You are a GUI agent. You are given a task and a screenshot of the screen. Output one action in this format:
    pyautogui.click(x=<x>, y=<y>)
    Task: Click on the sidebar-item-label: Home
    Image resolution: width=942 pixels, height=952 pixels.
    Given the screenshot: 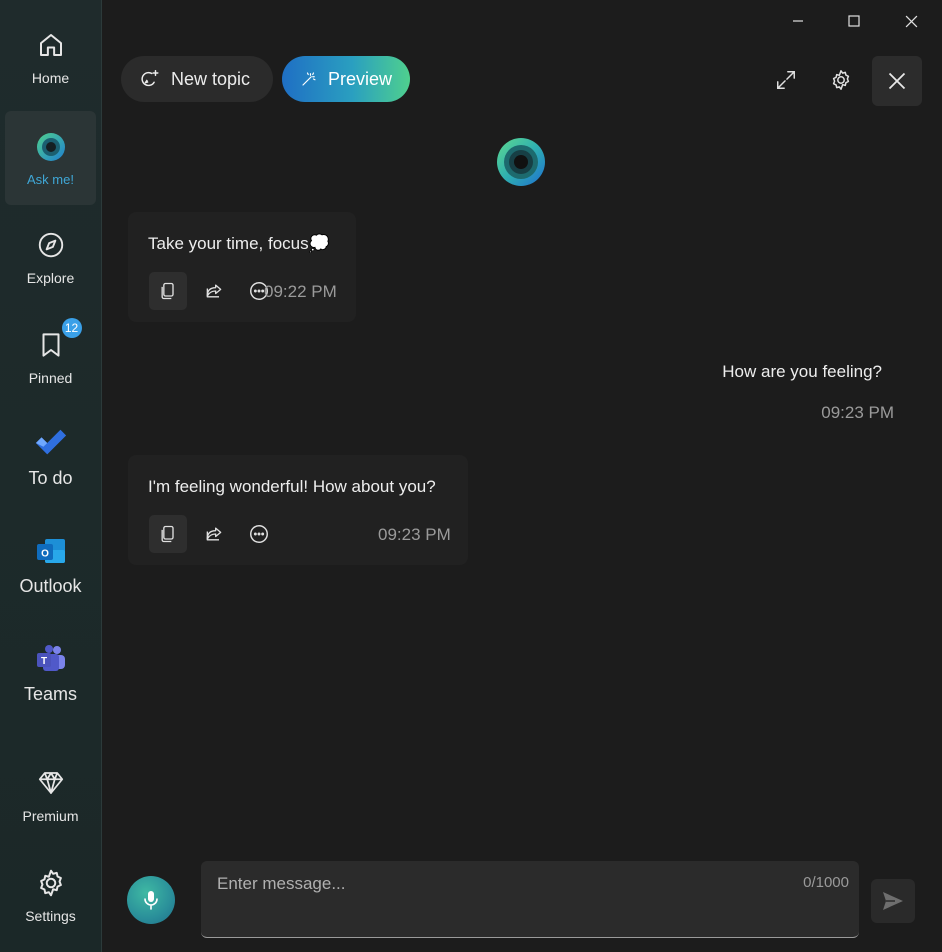 What is the action you would take?
    pyautogui.click(x=50, y=78)
    